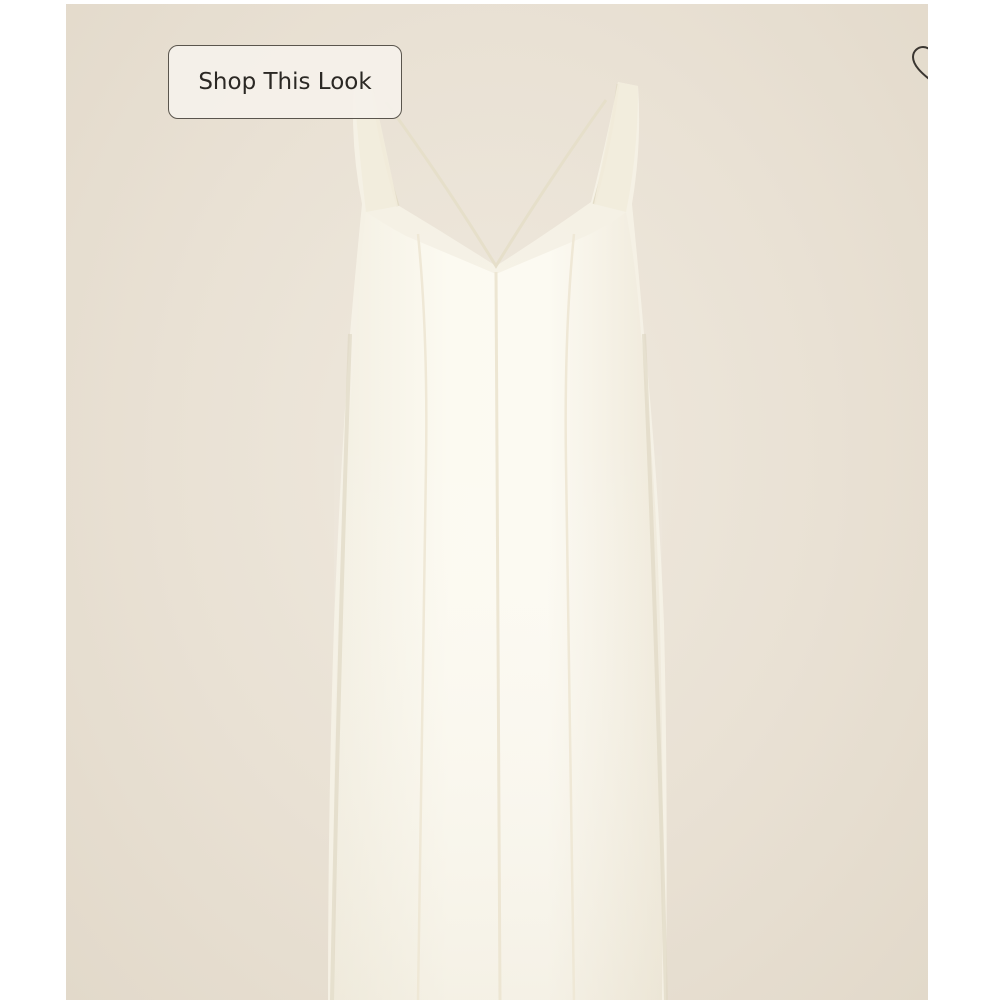  Describe the element at coordinates (285, 82) in the screenshot. I see `shop-this-look-button: Shop This Look` at that location.